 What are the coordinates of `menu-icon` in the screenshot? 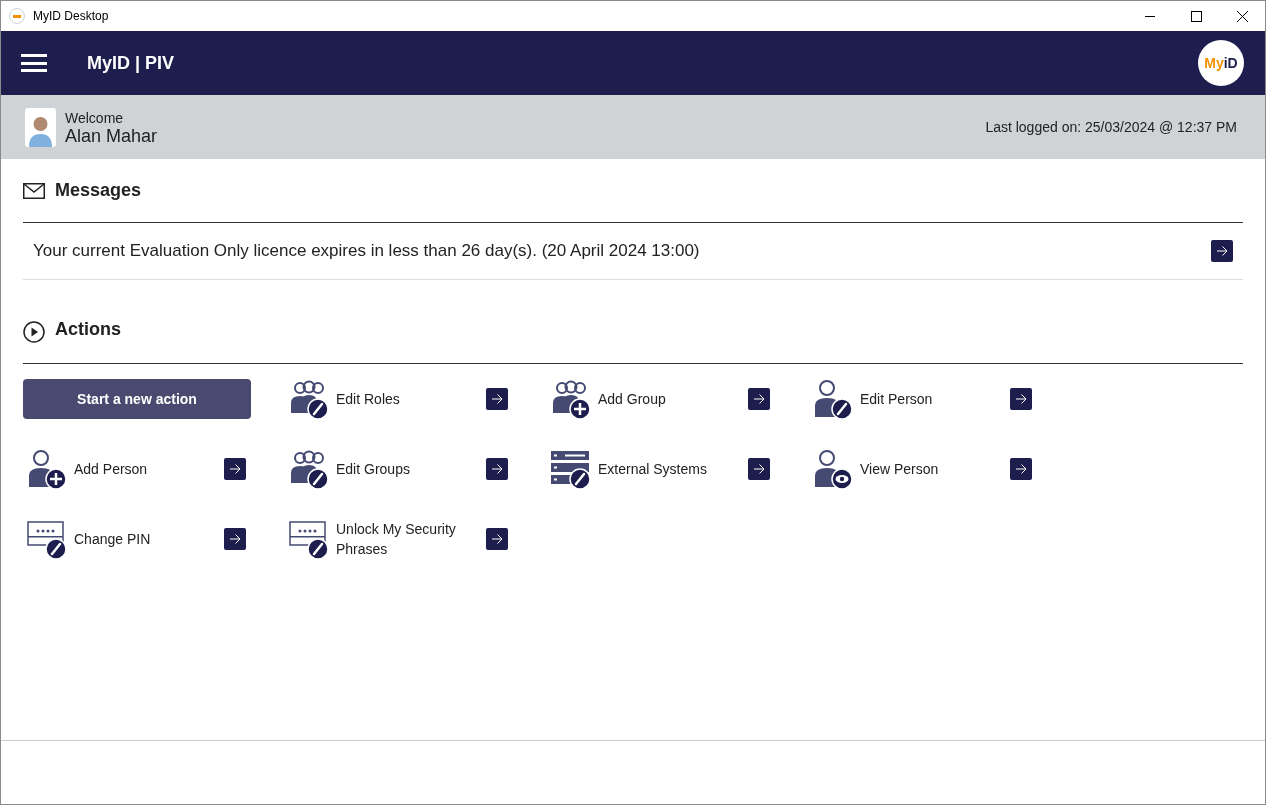 It's located at (34, 63).